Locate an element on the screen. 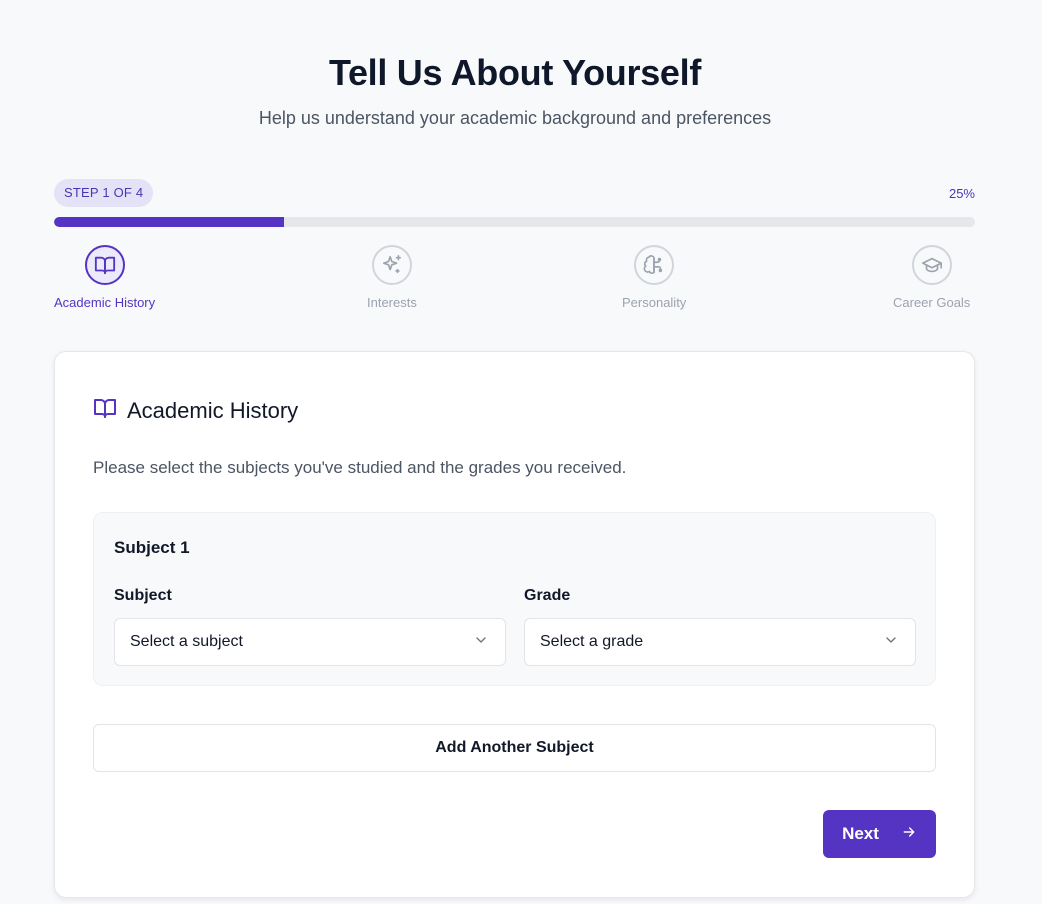 This screenshot has width=1042, height=904. subject-select-value: Select a subject is located at coordinates (186, 641).